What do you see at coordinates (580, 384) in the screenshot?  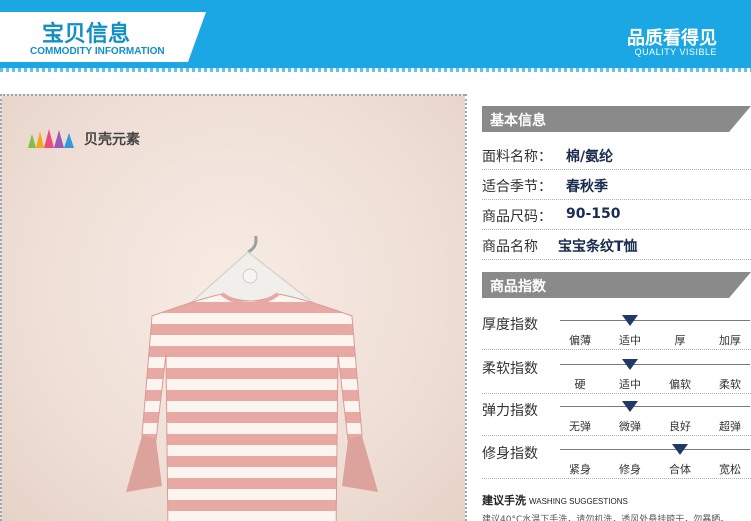 I see `index-option: 硬` at bounding box center [580, 384].